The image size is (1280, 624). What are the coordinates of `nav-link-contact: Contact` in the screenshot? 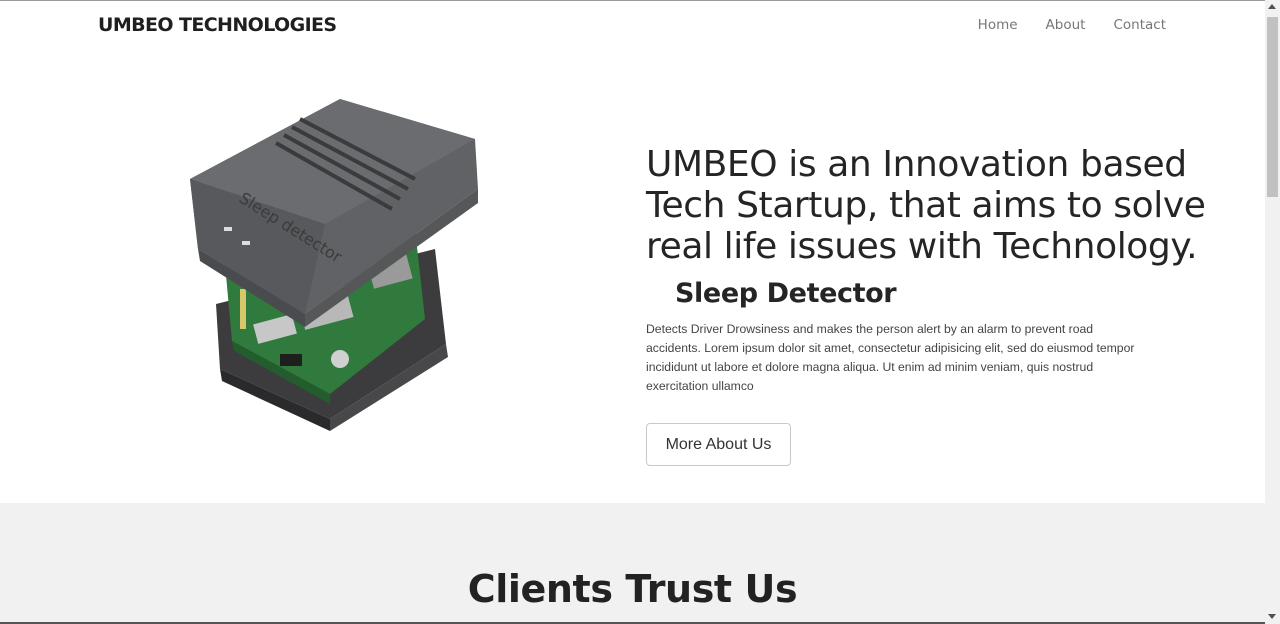 It's located at (1139, 25).